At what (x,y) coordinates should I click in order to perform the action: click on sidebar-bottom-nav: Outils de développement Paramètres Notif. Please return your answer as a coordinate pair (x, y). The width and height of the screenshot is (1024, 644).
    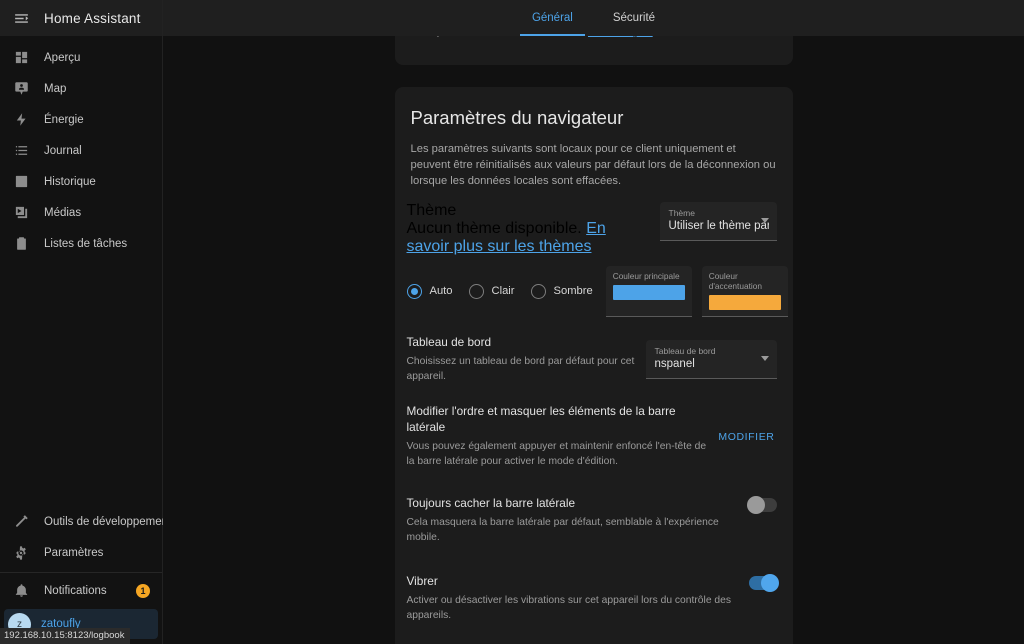
    Looking at the image, I should click on (85, 575).